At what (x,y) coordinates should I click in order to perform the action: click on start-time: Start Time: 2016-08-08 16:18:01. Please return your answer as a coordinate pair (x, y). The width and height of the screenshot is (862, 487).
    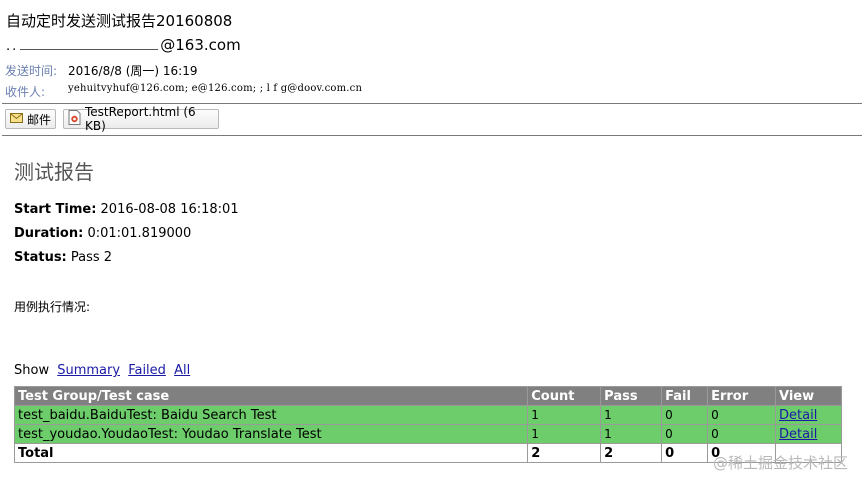
    Looking at the image, I should click on (126, 209).